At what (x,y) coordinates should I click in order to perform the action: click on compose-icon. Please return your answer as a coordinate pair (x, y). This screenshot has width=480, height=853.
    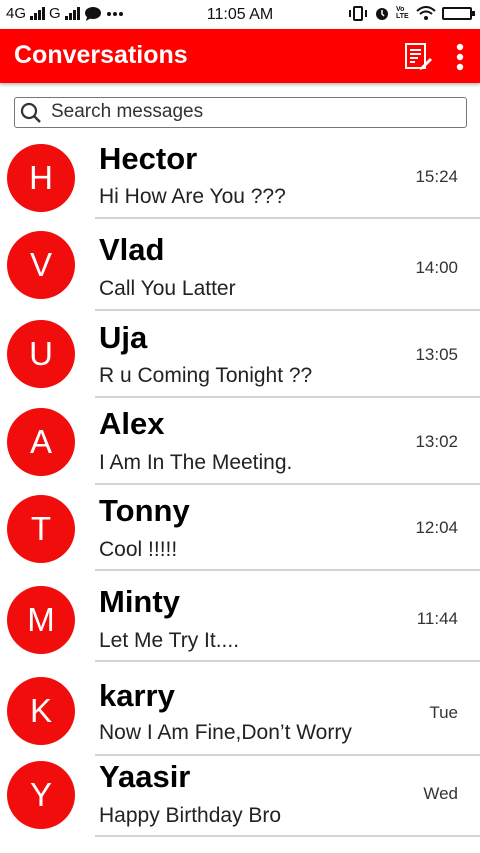
    Looking at the image, I should click on (418, 56).